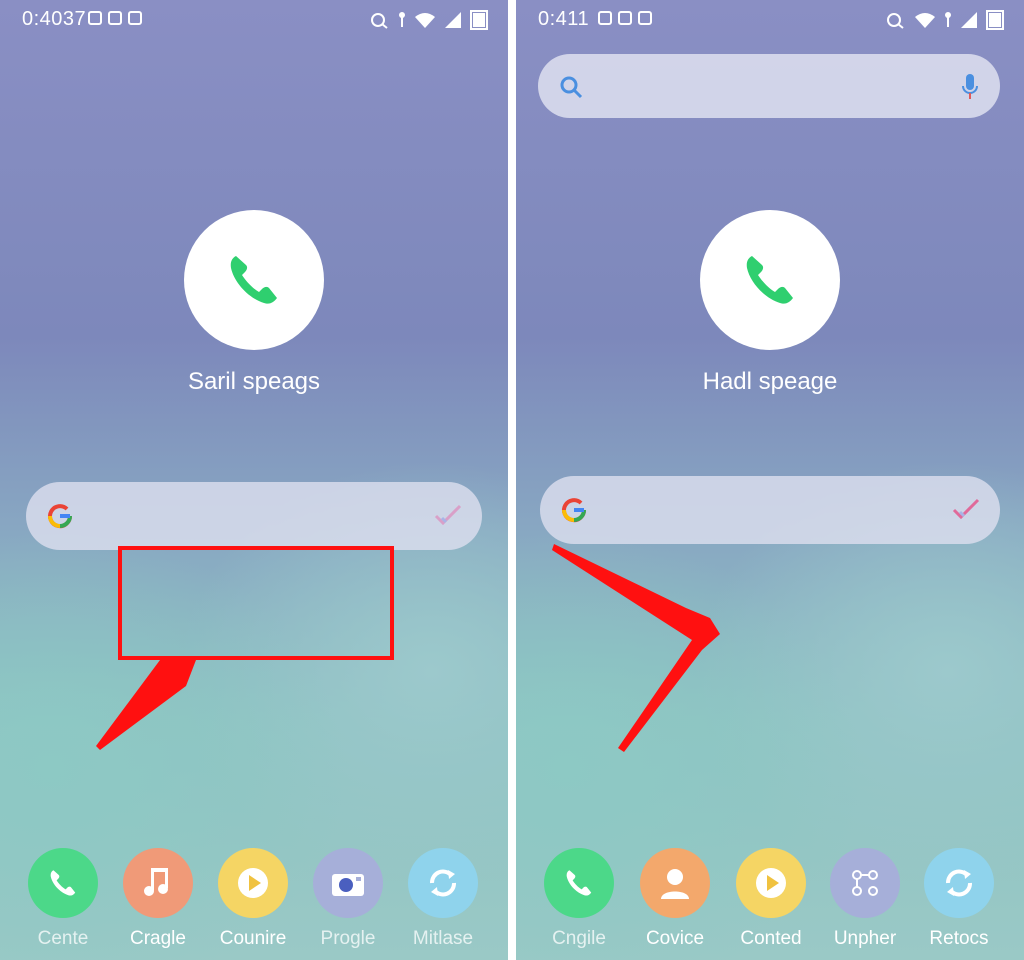 This screenshot has width=1024, height=960. I want to click on dock-label: Cngile, so click(579, 938).